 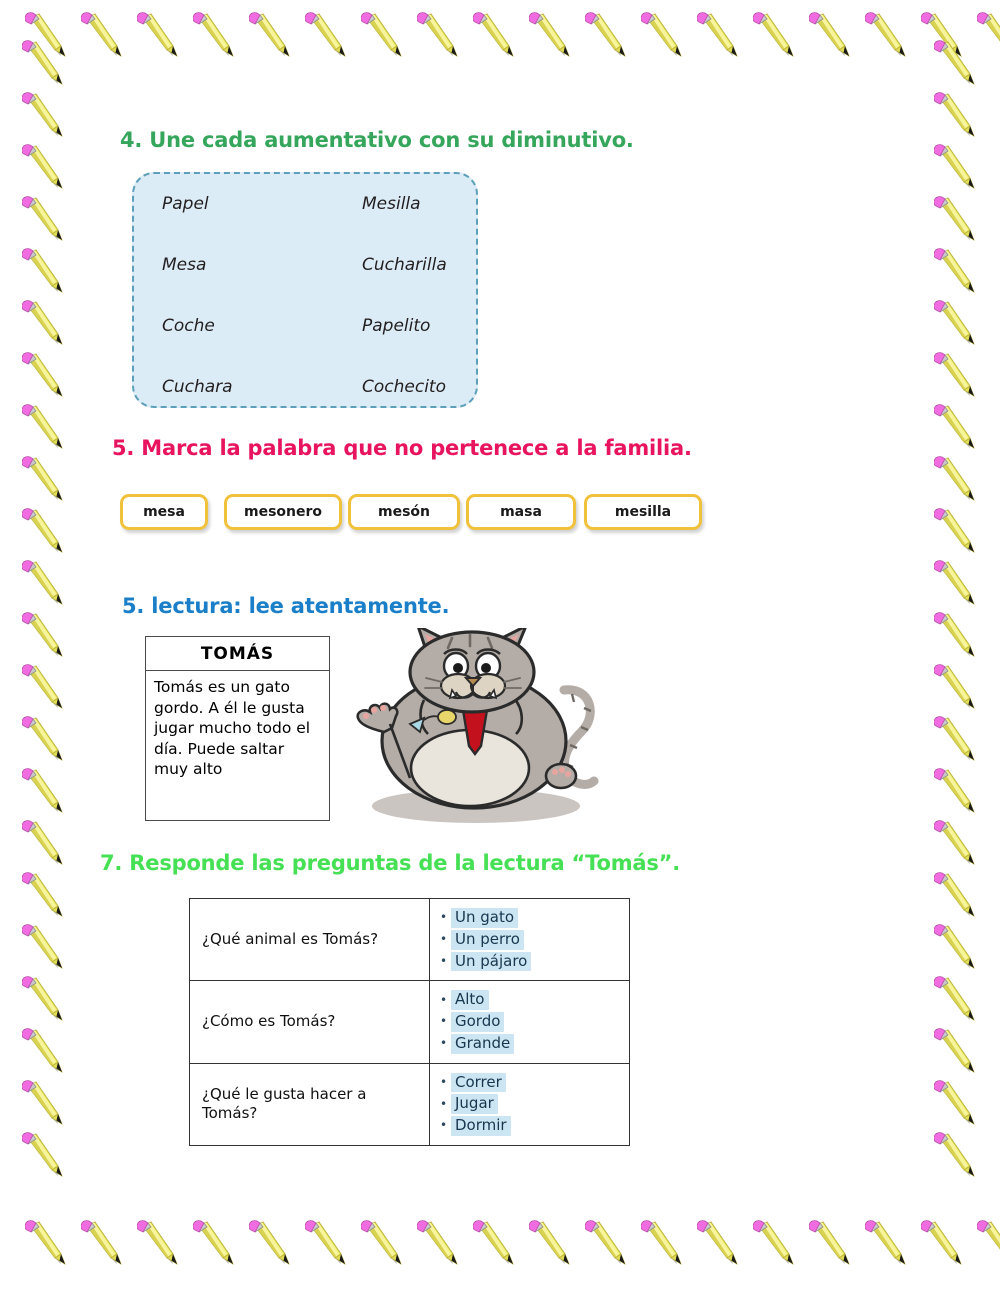 I want to click on word-family-options: mesa mesonero mesón masa mesilla, so click(x=414, y=515).